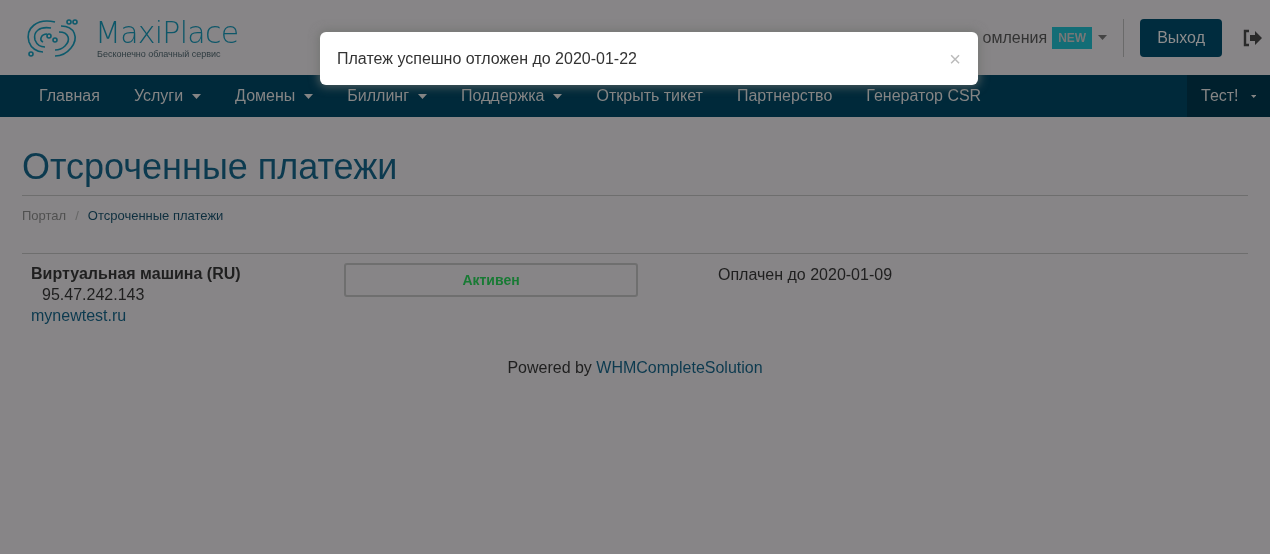 This screenshot has height=554, width=1270. I want to click on notifications-label: омления, so click(1015, 37).